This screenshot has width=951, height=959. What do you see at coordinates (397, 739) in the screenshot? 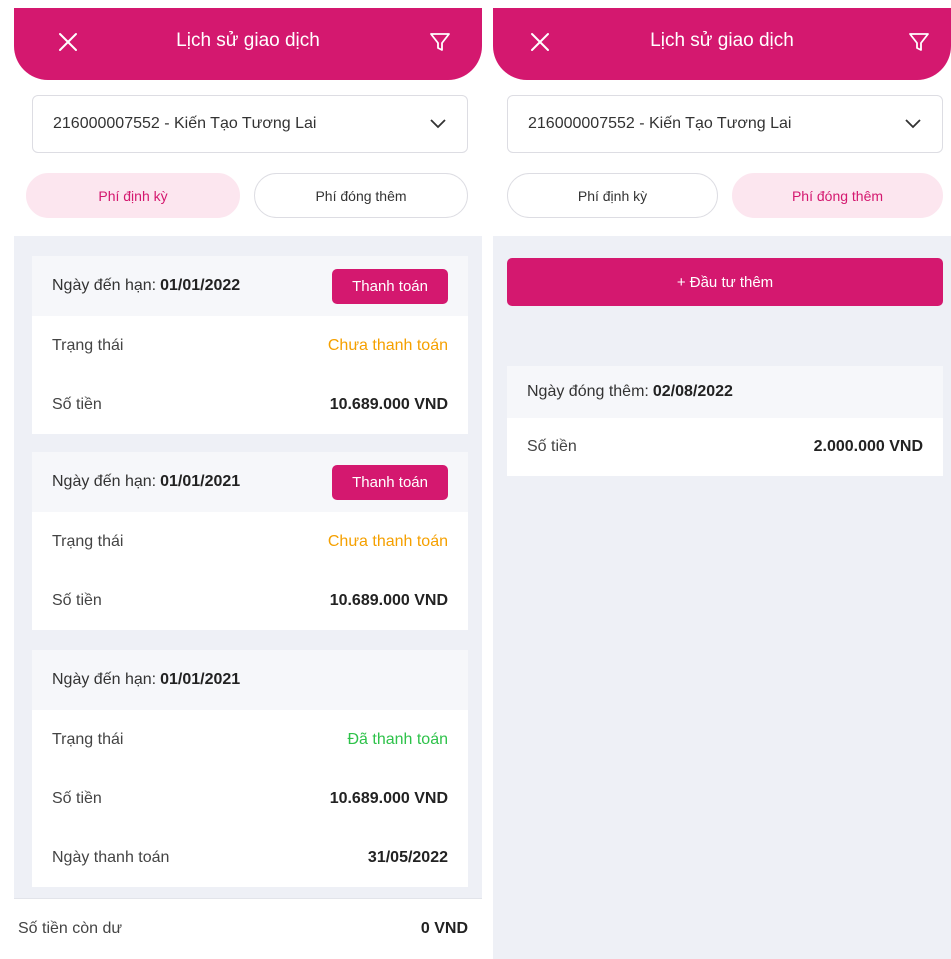
I see `status-value: Đã thanh toán` at bounding box center [397, 739].